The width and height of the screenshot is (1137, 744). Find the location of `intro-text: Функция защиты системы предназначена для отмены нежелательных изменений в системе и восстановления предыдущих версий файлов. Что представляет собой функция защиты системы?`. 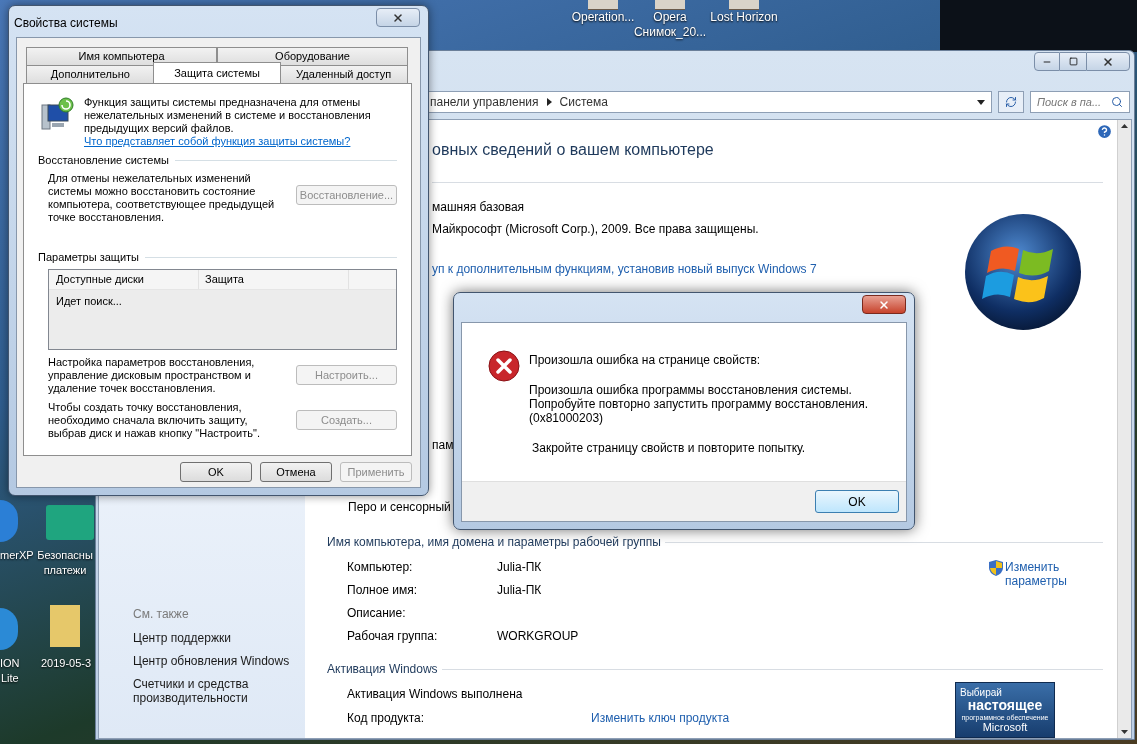

intro-text: Функция защиты системы предназначена для отмены нежелательных изменений в системе и восстановления предыдущих версий файлов. Что представляет собой функция защиты системы? is located at coordinates (228, 122).